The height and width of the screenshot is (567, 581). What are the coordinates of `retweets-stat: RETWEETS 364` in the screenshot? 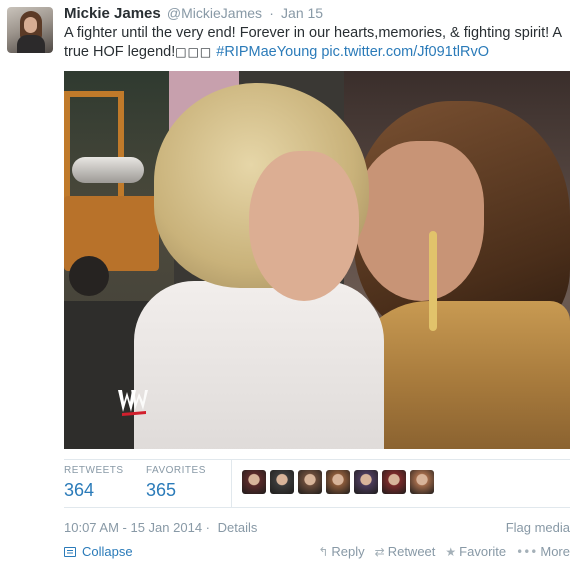 It's located at (94, 483).